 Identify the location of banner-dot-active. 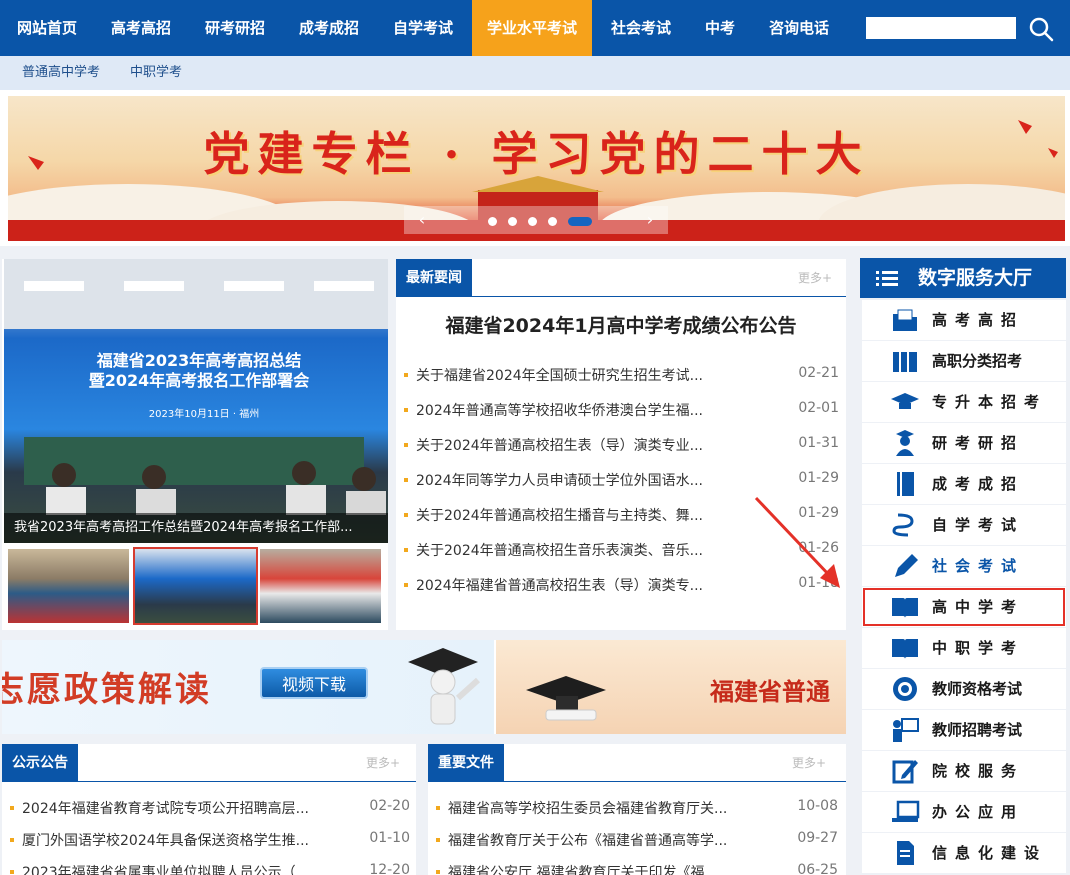
(580, 221).